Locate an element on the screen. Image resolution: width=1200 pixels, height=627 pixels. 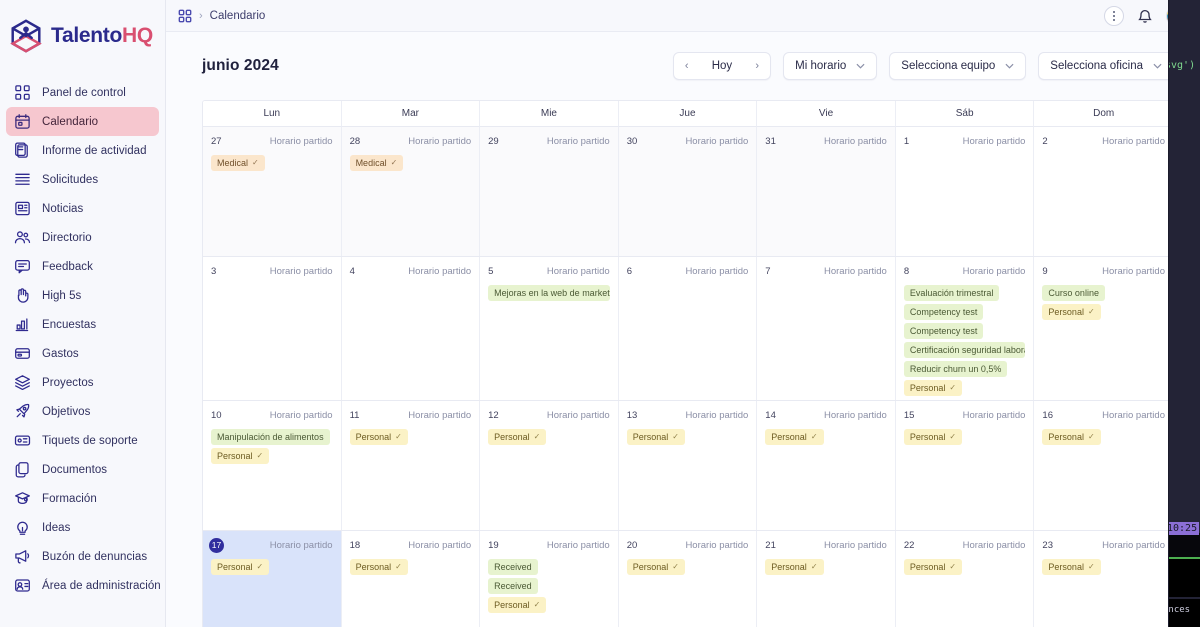
calendar-day-cell: 31 Horario partido is located at coordinates (826, 191).